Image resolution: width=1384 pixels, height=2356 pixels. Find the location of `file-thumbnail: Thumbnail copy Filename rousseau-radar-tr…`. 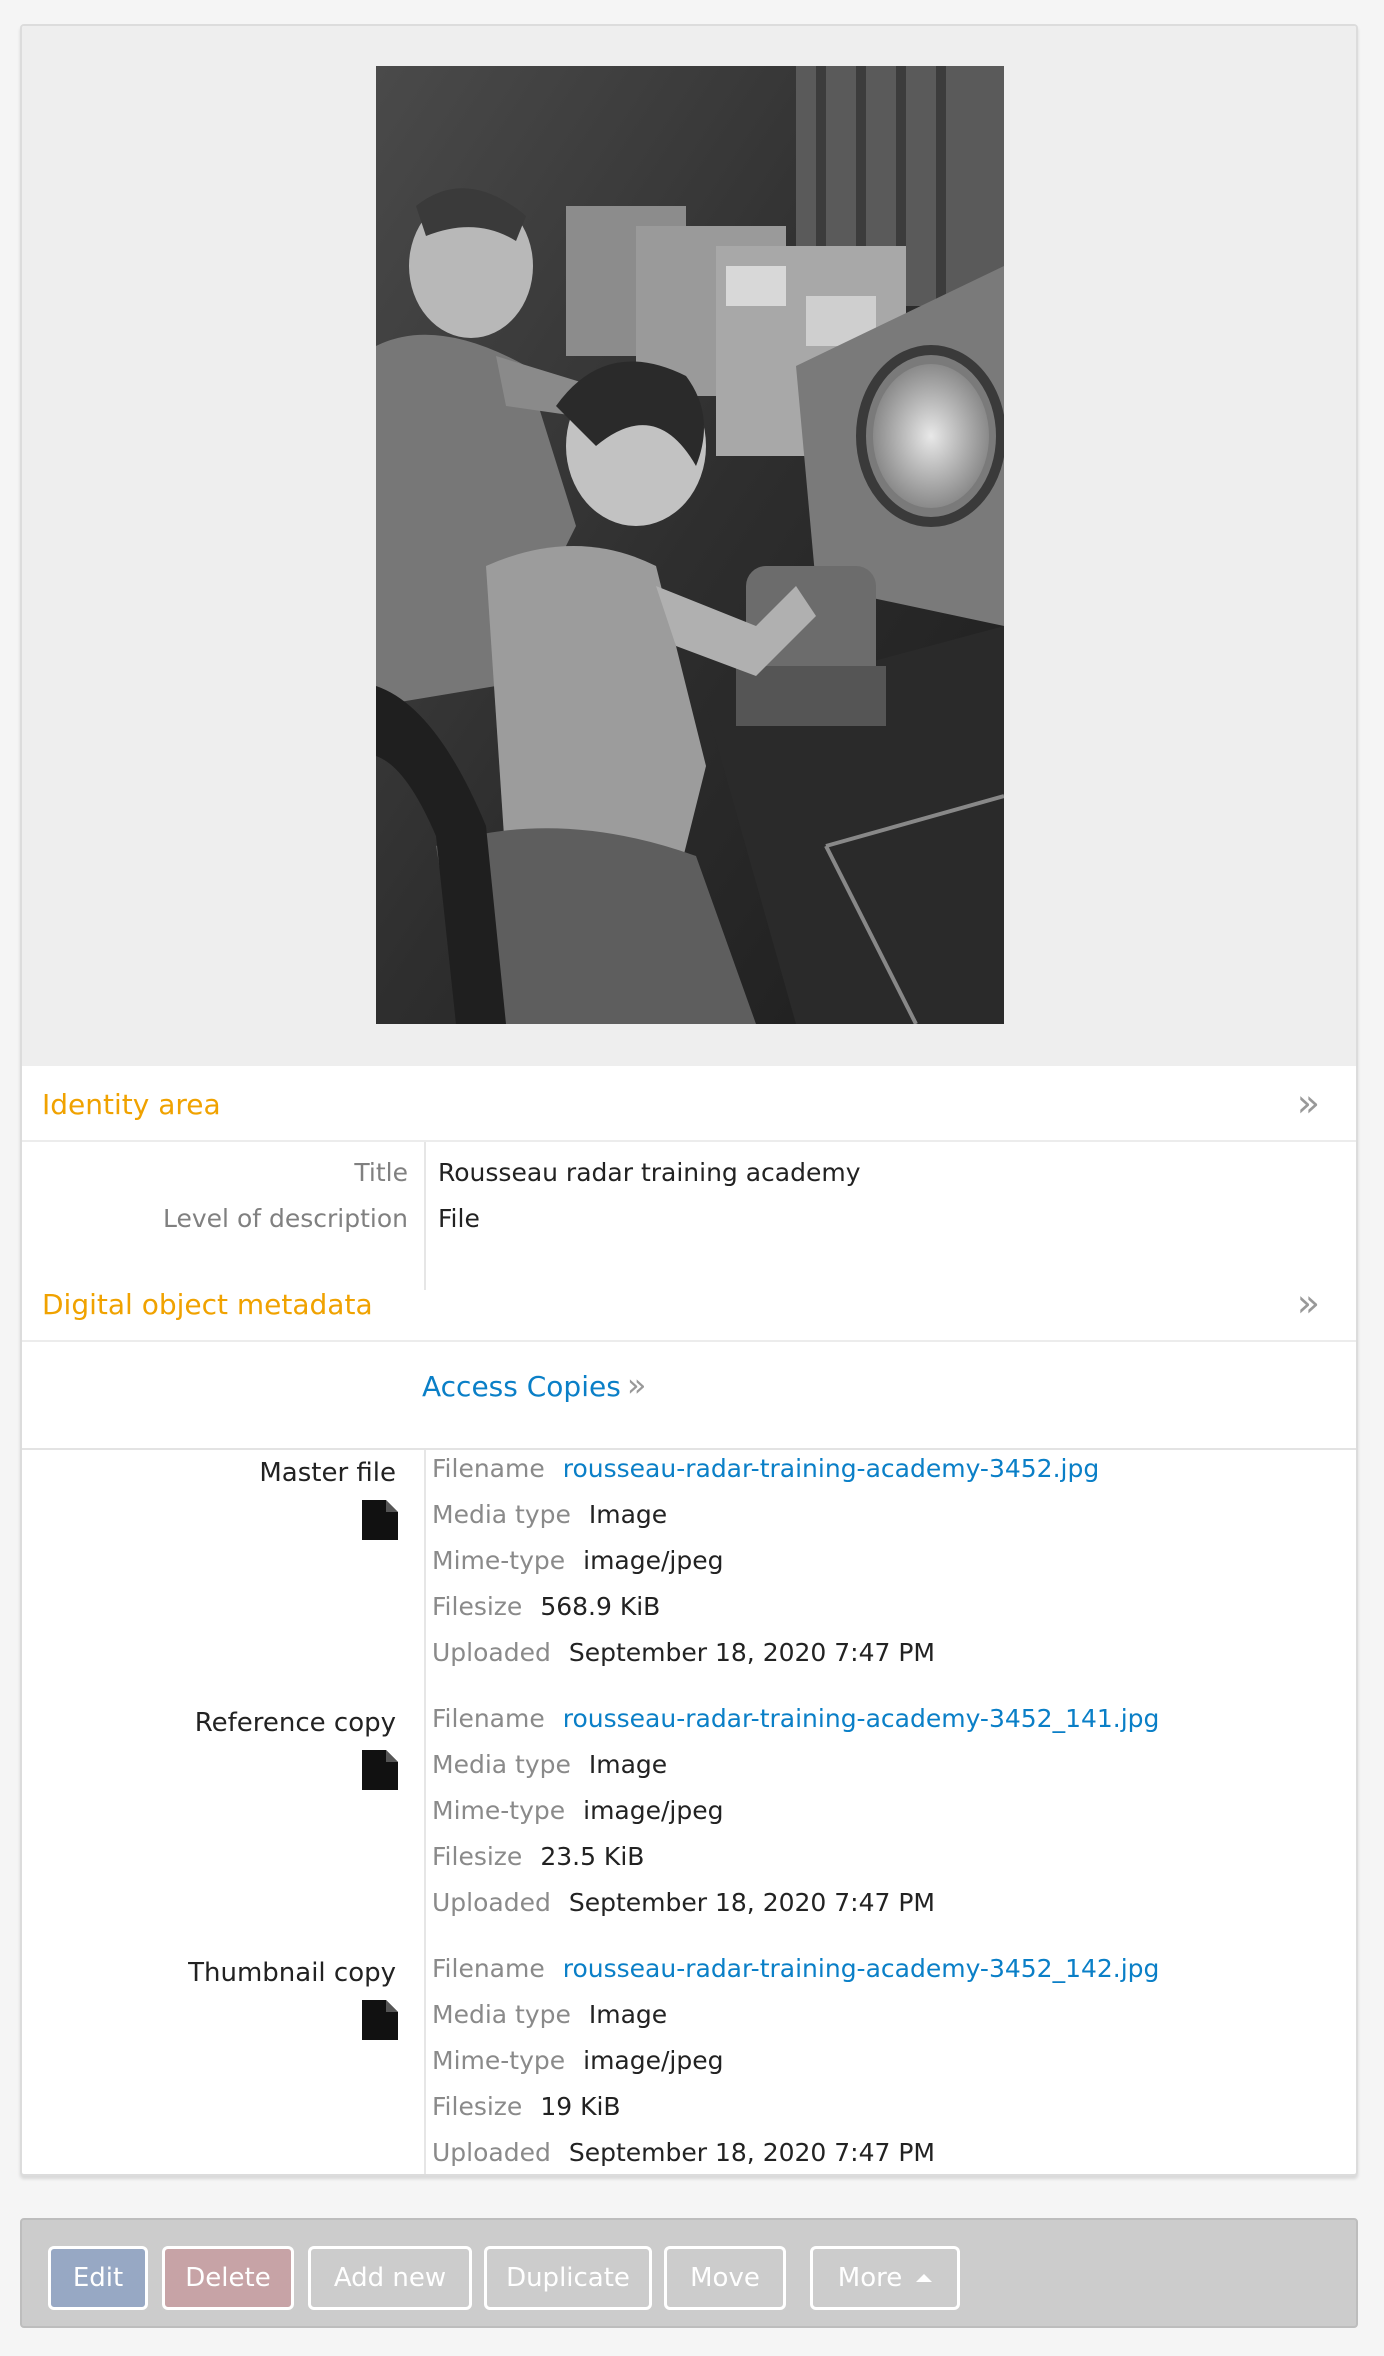

file-thumbnail: Thumbnail copy Filename rousseau-radar-tr… is located at coordinates (689, 2062).